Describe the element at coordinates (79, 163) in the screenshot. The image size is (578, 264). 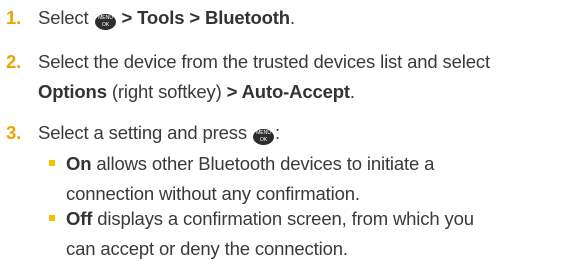
I see `on-label: On` at that location.